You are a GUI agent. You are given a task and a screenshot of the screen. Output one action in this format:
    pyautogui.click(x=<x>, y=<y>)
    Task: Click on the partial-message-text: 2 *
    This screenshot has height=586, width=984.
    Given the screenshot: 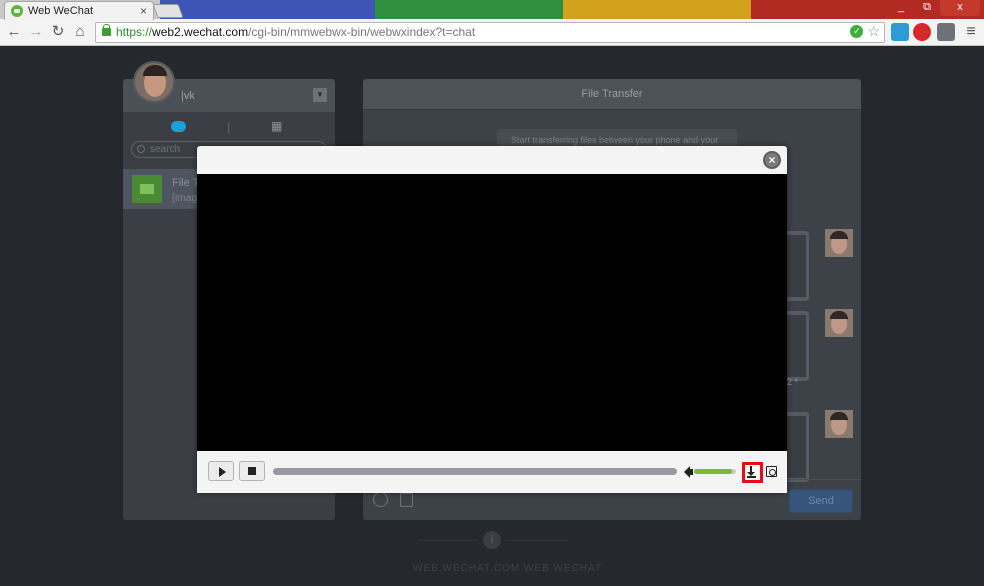 What is the action you would take?
    pyautogui.click(x=793, y=382)
    